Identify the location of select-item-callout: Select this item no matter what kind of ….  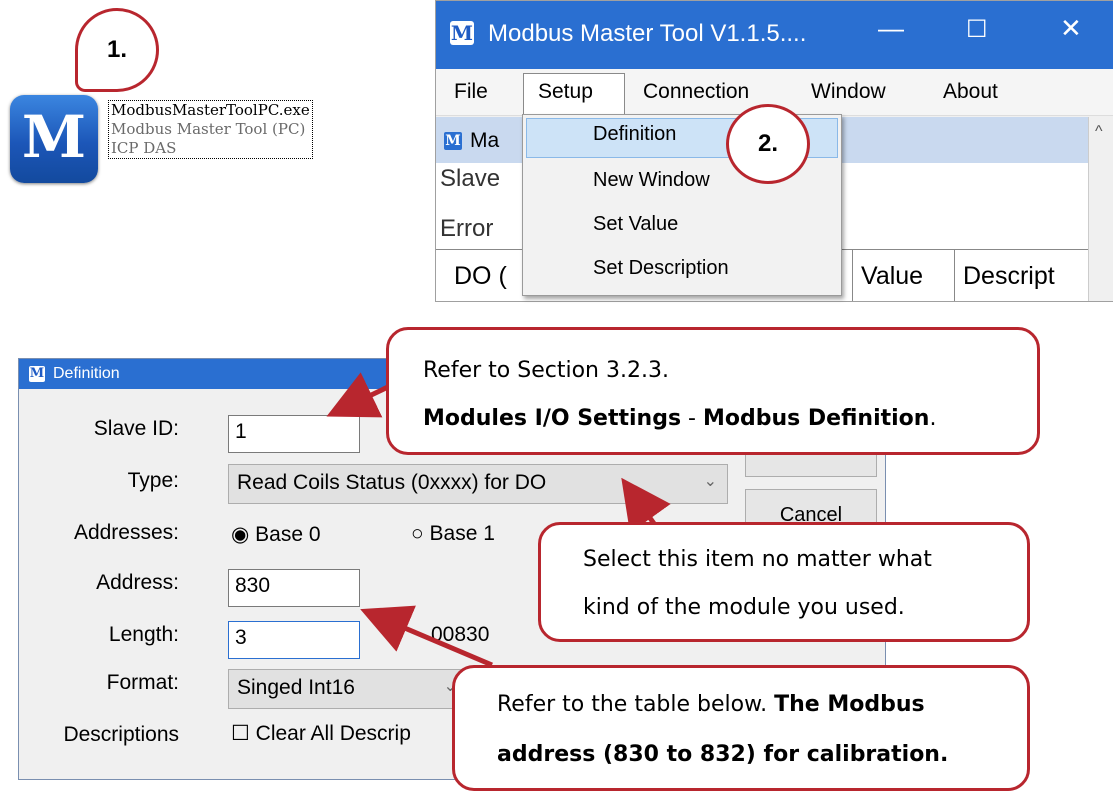
(784, 582).